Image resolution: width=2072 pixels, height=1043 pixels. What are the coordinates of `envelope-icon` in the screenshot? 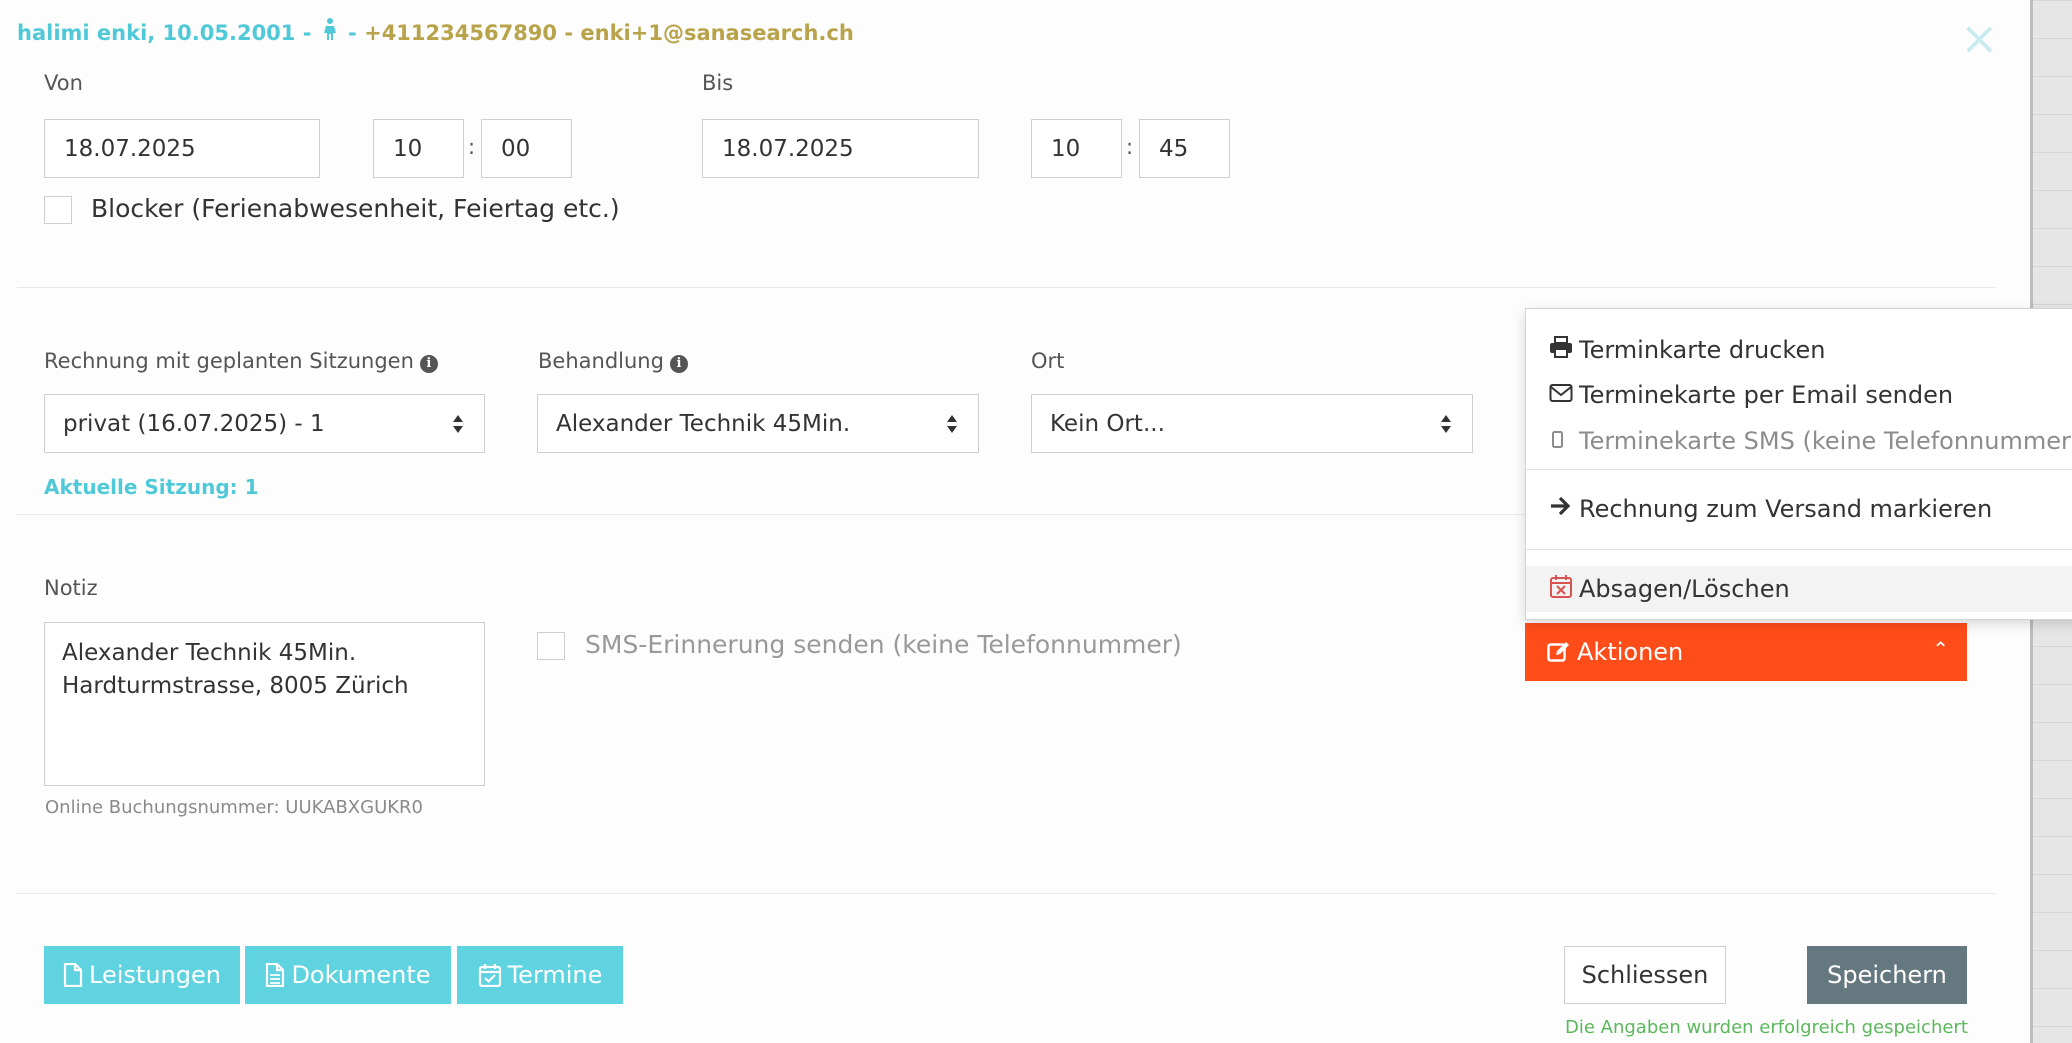 It's located at (1562, 395).